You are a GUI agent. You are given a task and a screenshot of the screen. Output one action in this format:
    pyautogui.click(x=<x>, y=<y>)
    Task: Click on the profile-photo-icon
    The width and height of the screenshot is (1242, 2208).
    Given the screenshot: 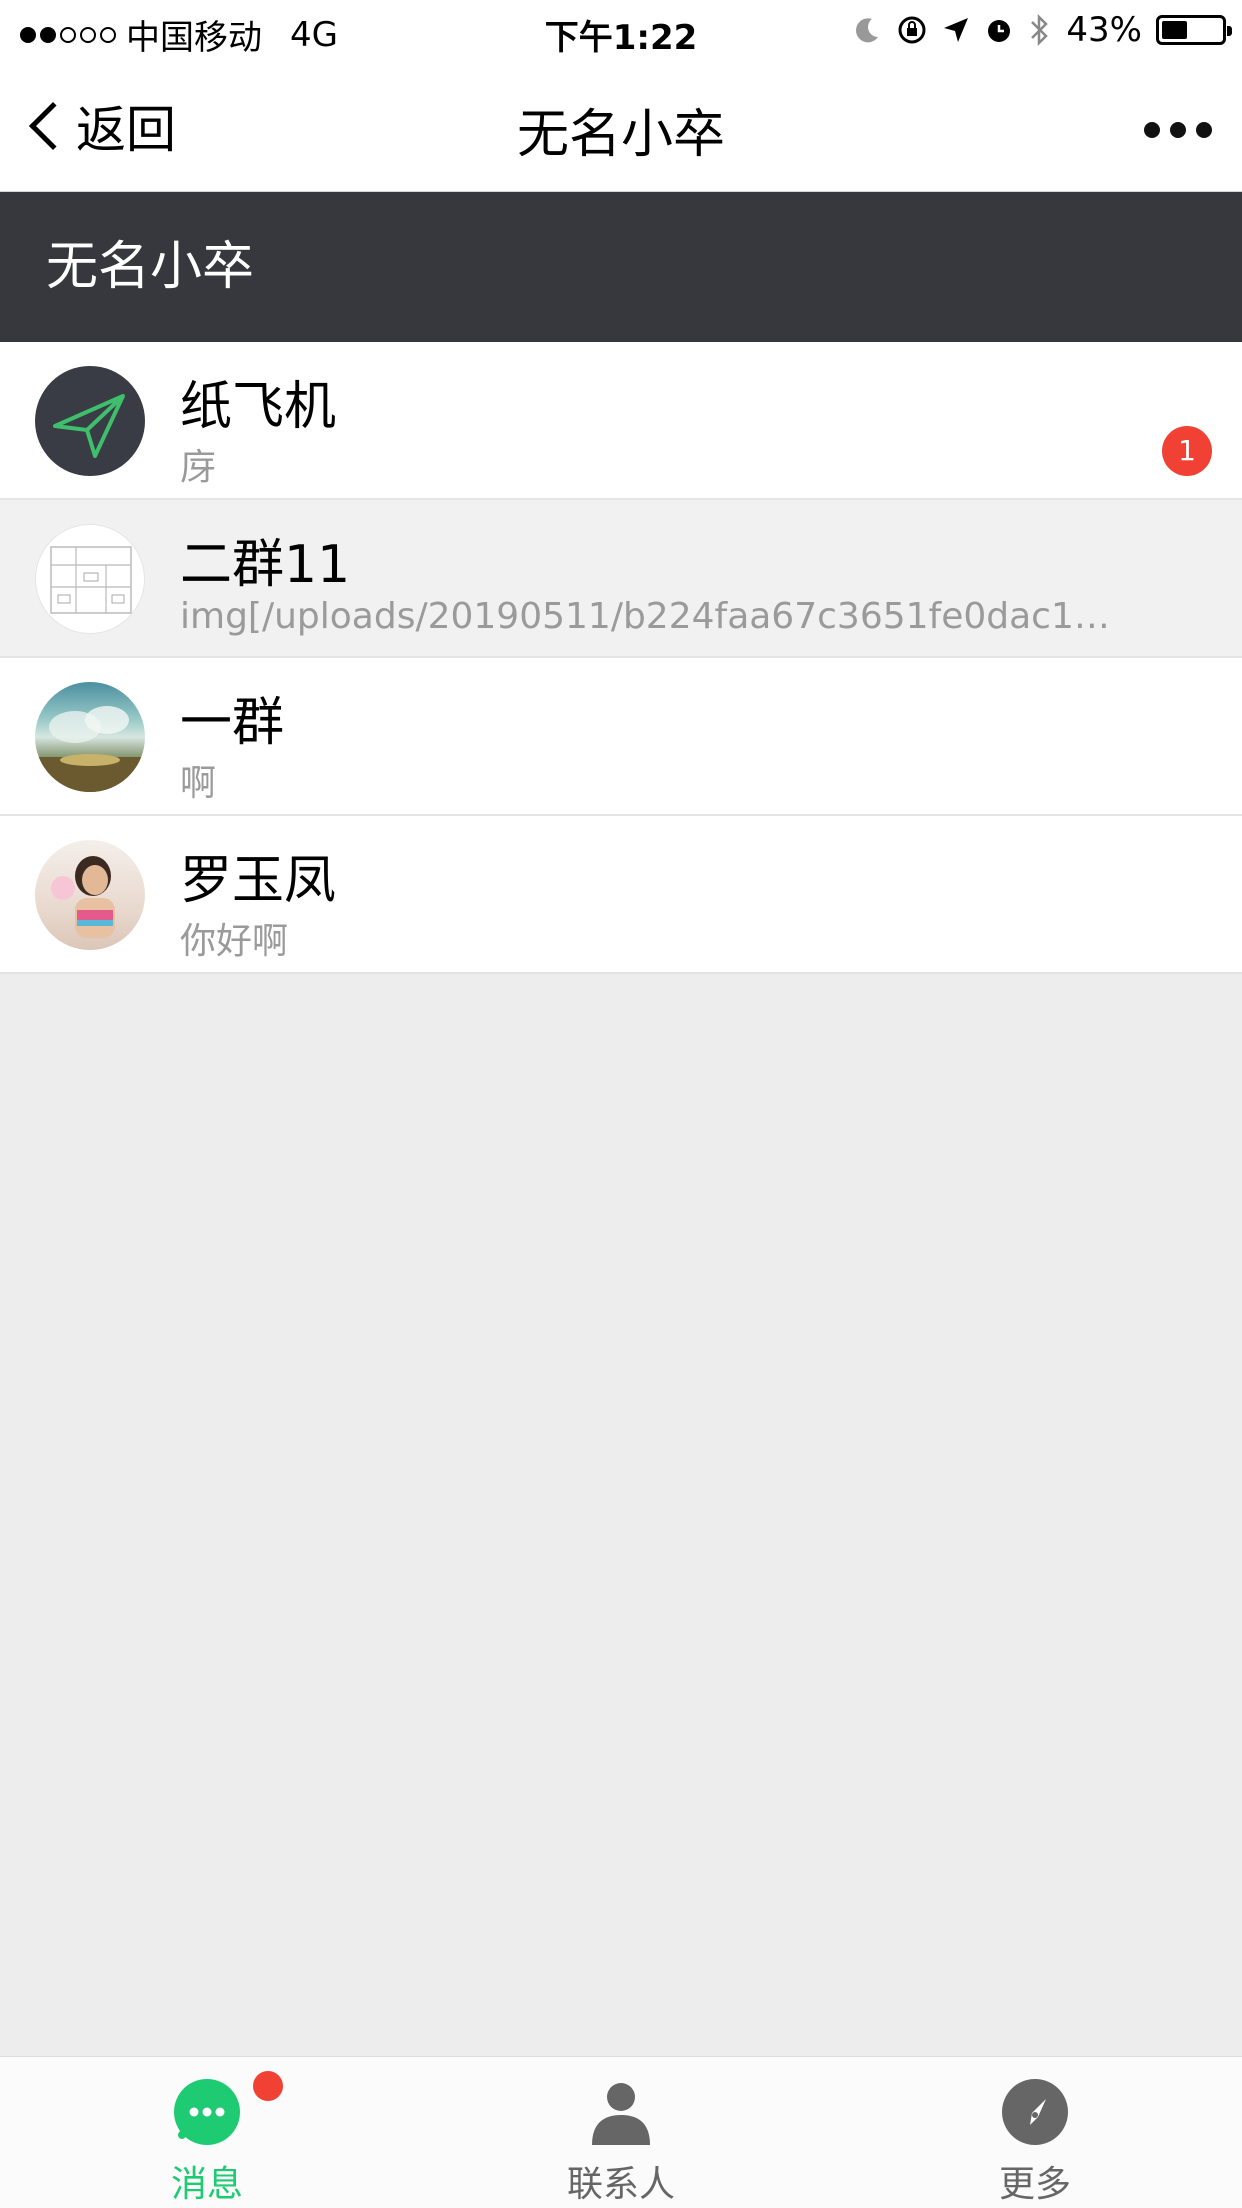 What is the action you would take?
    pyautogui.click(x=83, y=897)
    